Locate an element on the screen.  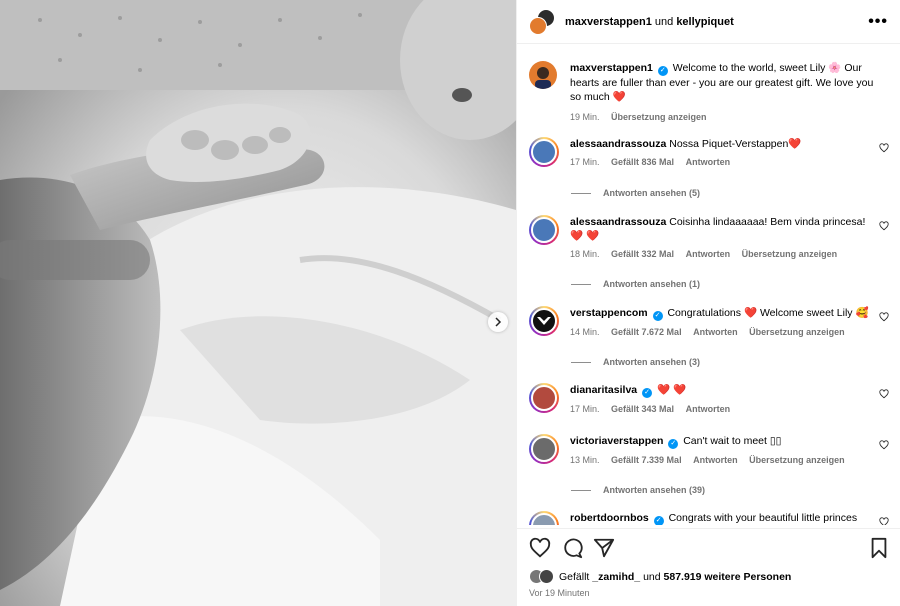
liker-avatar is located at coordinates (546, 576).